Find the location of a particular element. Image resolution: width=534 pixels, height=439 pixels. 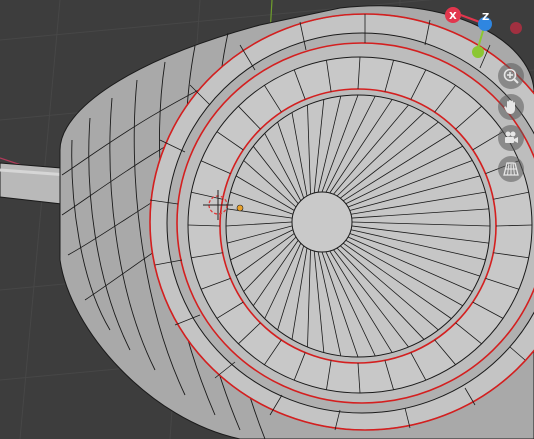

object-origin is located at coordinates (240, 208).